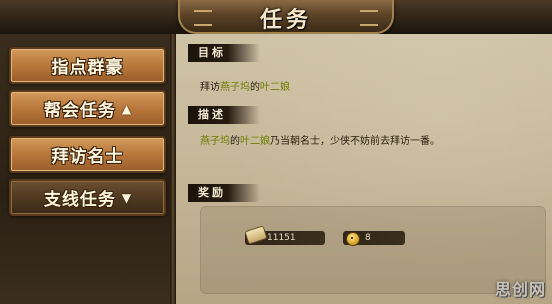  I want to click on objective-place: 燕子坞, so click(235, 87).